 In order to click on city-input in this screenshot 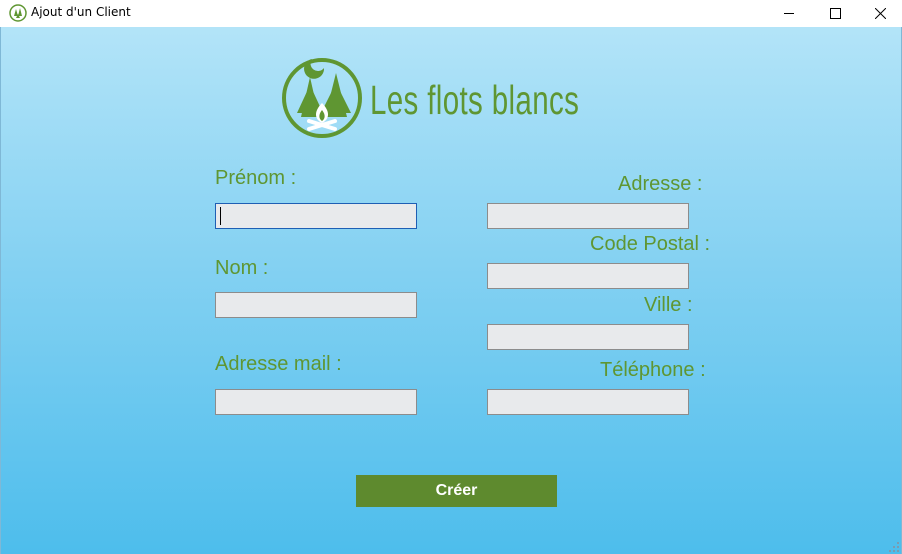, I will do `click(588, 337)`.